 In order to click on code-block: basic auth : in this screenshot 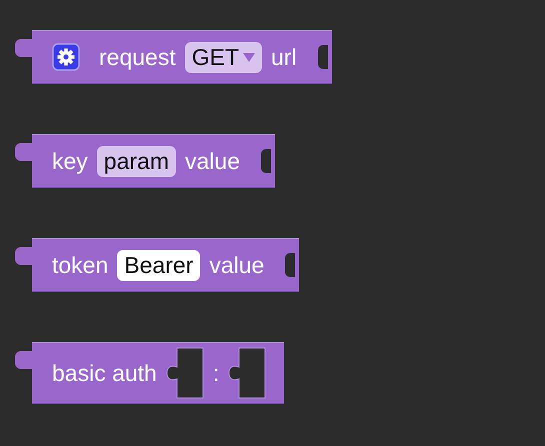, I will do `click(158, 373)`.